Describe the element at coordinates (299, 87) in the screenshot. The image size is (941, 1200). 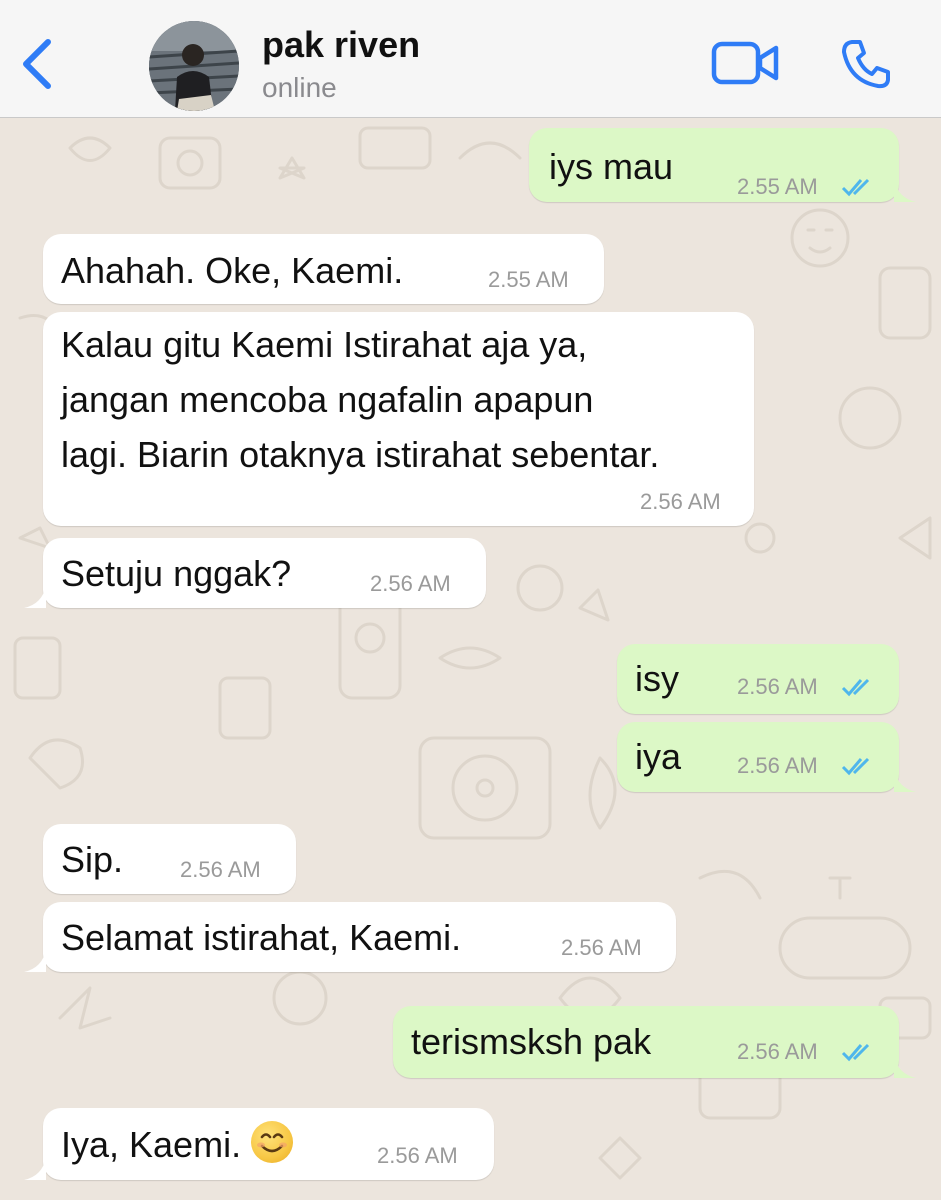
I see `contact-status: online` at that location.